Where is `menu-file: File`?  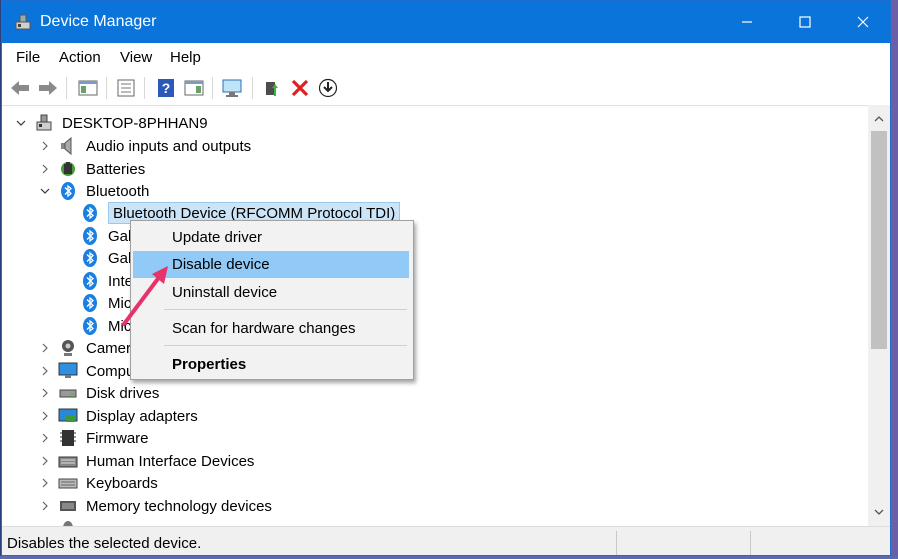
menu-file: File is located at coordinates (28, 57).